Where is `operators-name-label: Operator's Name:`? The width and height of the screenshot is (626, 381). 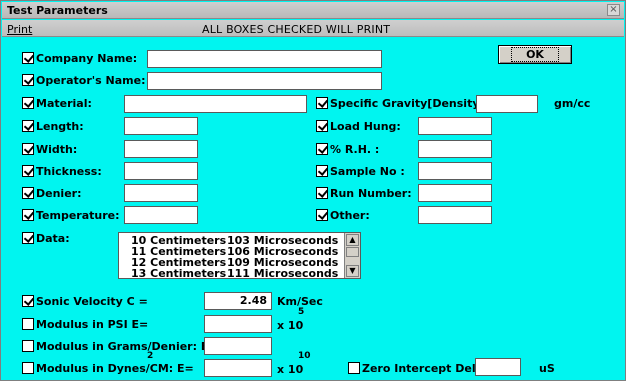 operators-name-label: Operator's Name: is located at coordinates (91, 80).